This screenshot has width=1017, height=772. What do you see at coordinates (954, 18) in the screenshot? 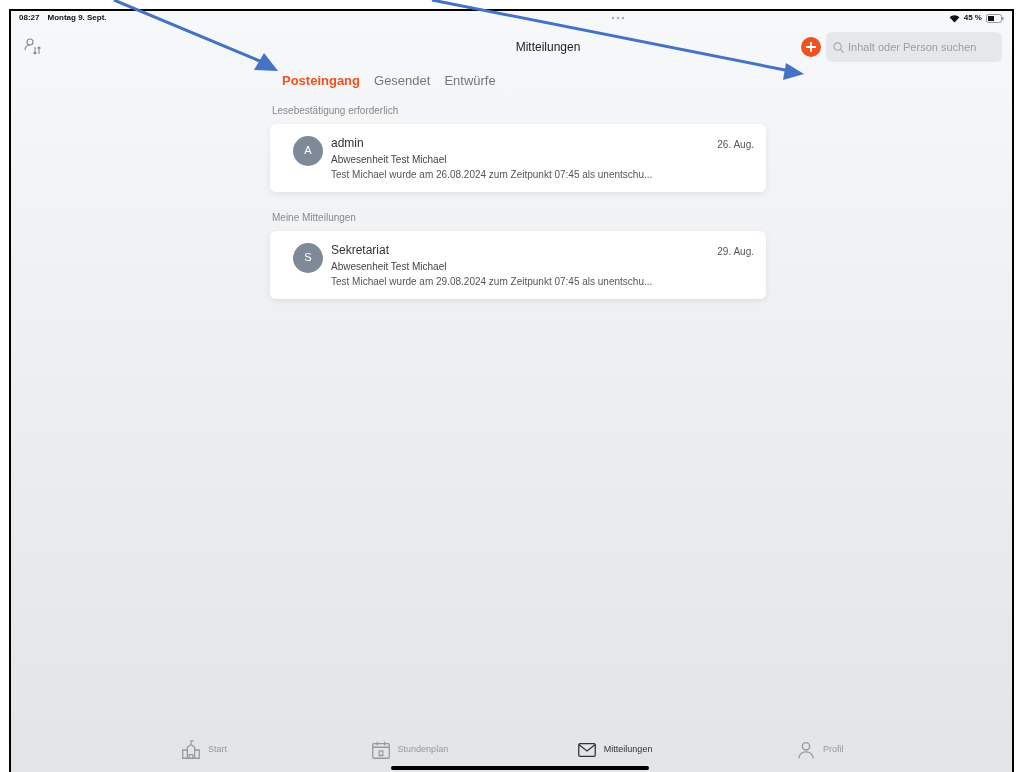
I see `wifi-icon` at bounding box center [954, 18].